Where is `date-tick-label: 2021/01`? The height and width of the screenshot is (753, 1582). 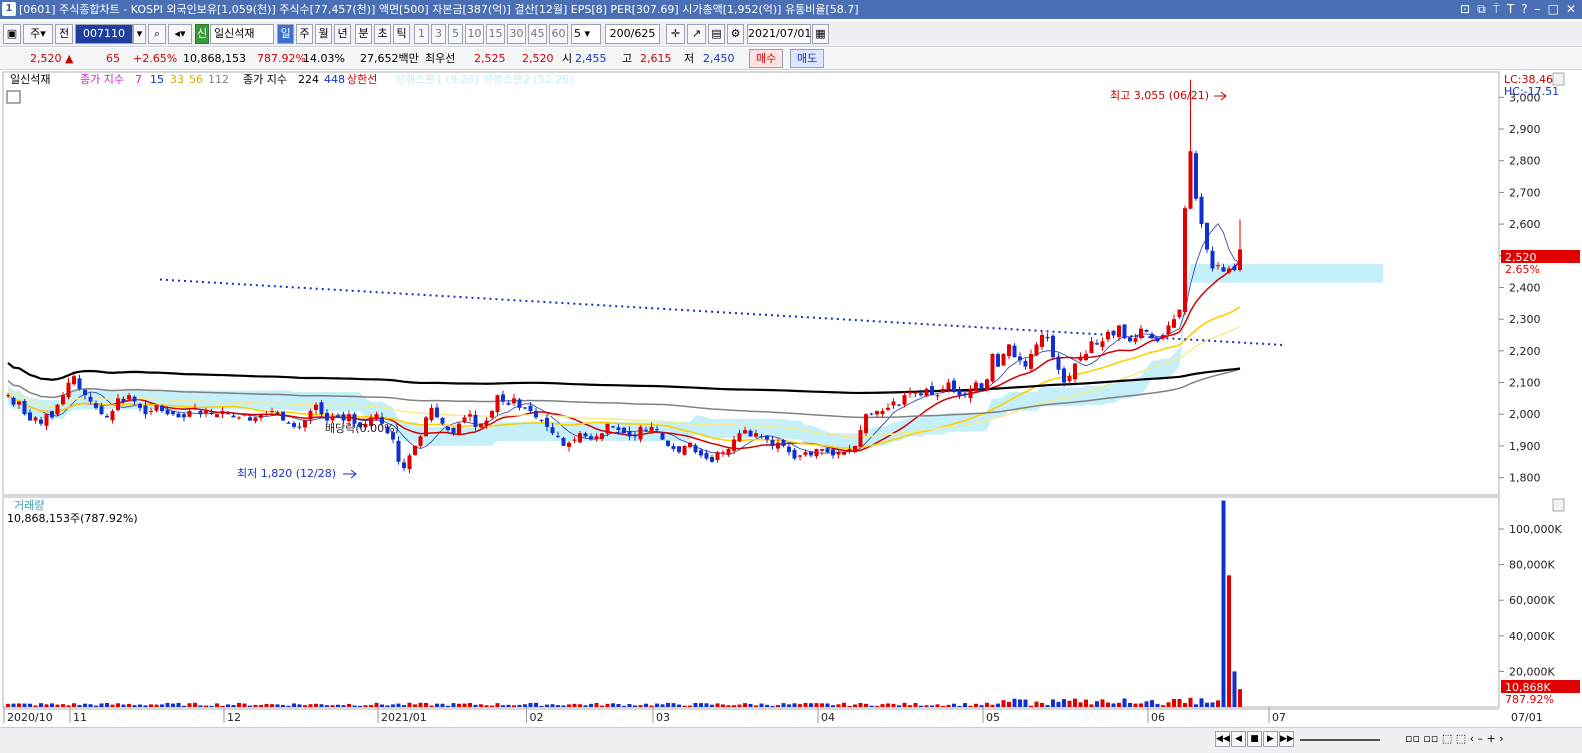 date-tick-label: 2021/01 is located at coordinates (404, 717).